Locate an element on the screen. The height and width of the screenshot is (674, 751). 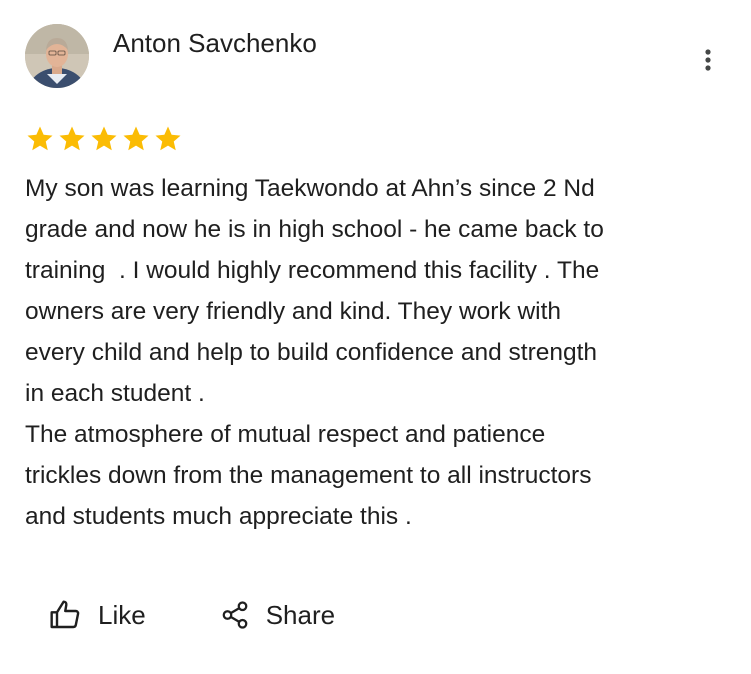
avatar is located at coordinates (57, 56).